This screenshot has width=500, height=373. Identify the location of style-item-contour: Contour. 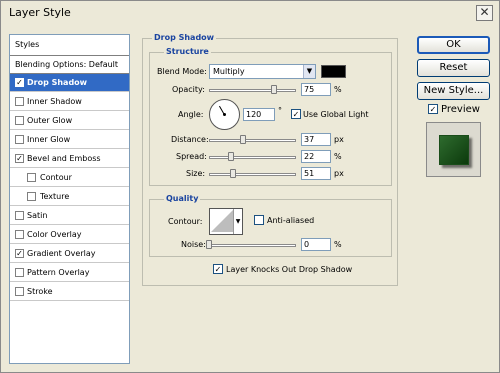
(69, 178).